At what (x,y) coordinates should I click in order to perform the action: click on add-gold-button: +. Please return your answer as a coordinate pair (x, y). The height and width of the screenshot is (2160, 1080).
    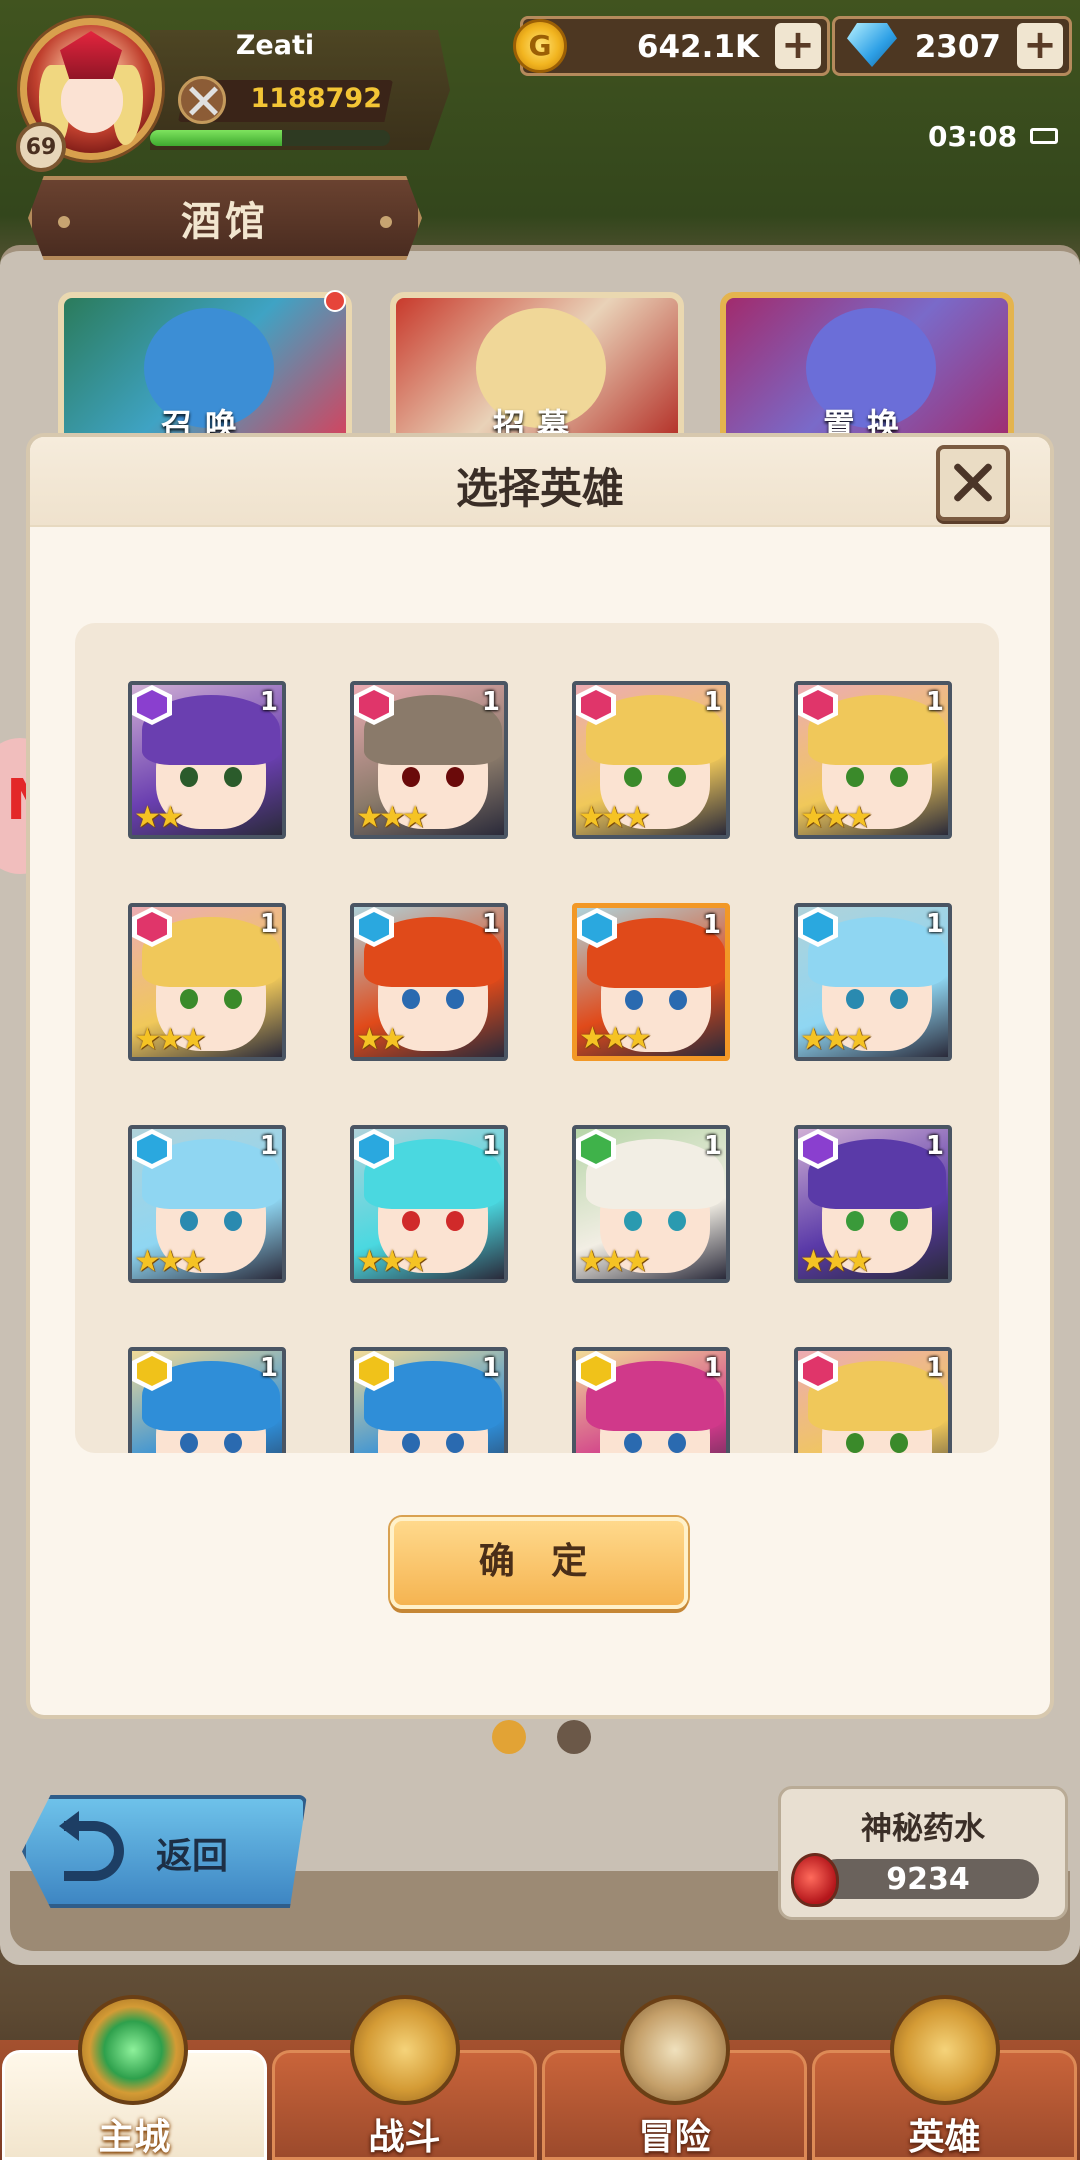
    Looking at the image, I should click on (798, 46).